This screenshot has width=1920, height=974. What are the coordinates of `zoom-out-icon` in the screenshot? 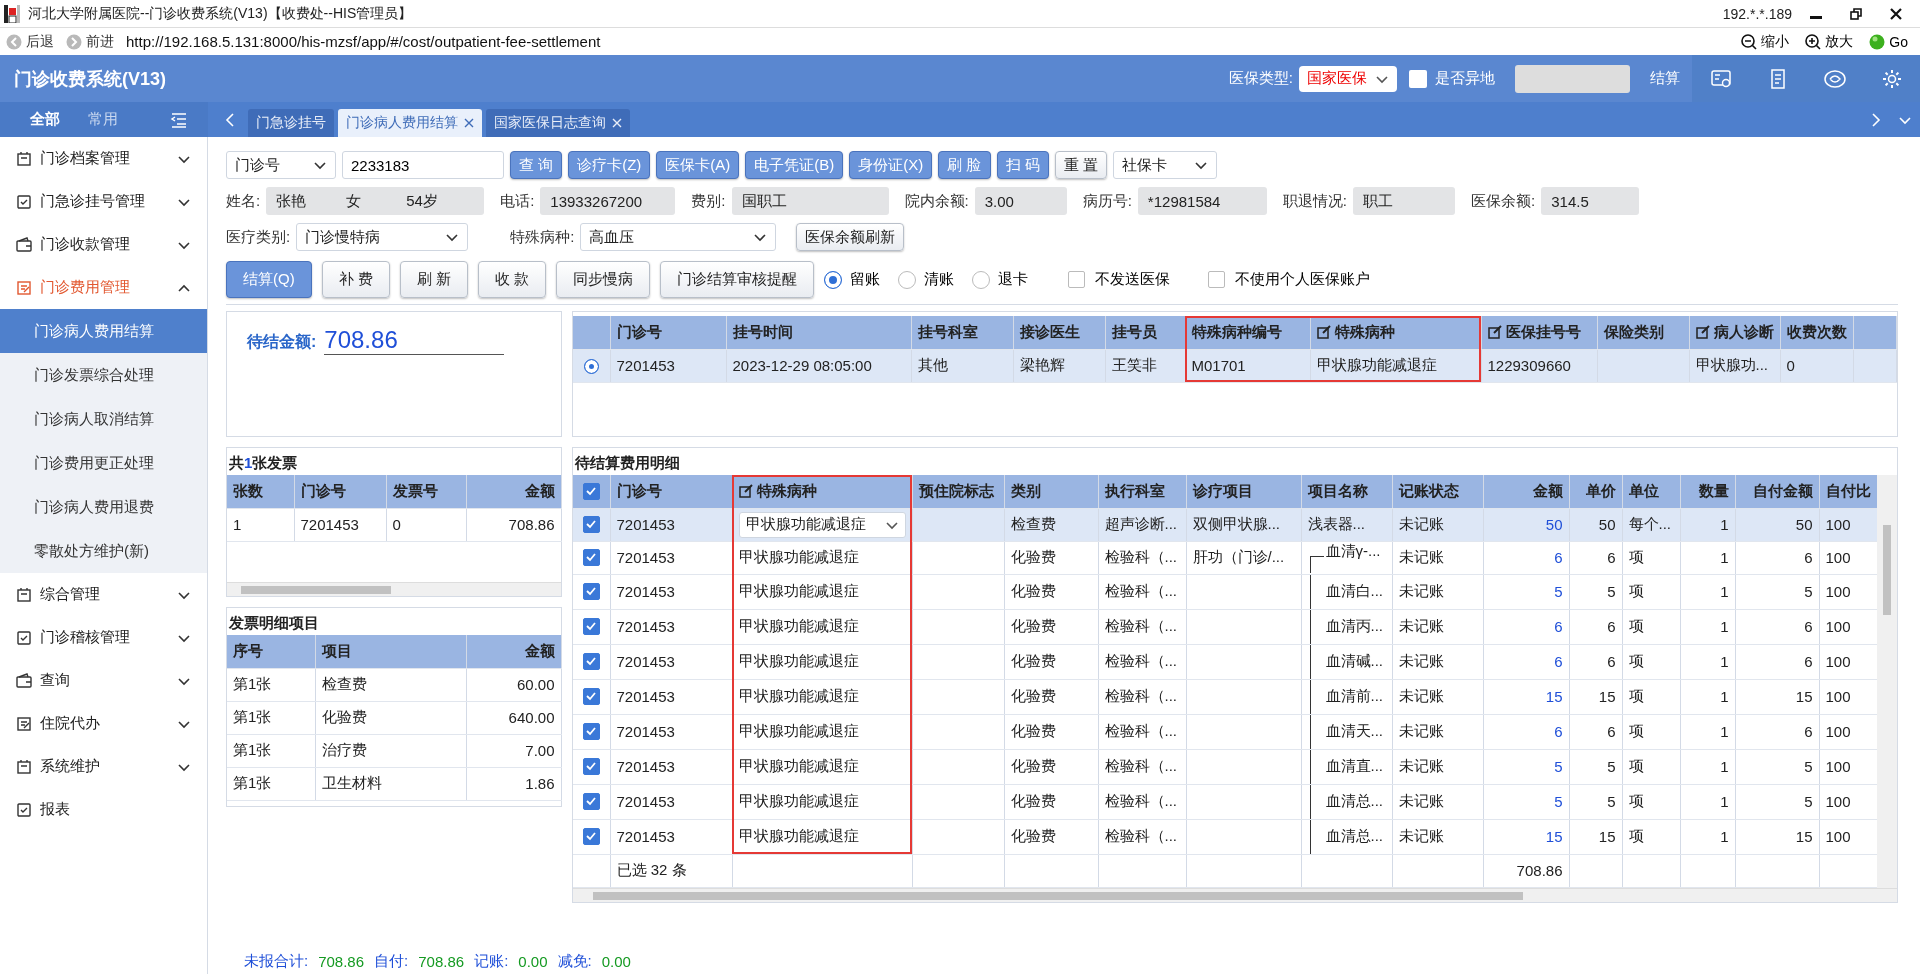 It's located at (1749, 41).